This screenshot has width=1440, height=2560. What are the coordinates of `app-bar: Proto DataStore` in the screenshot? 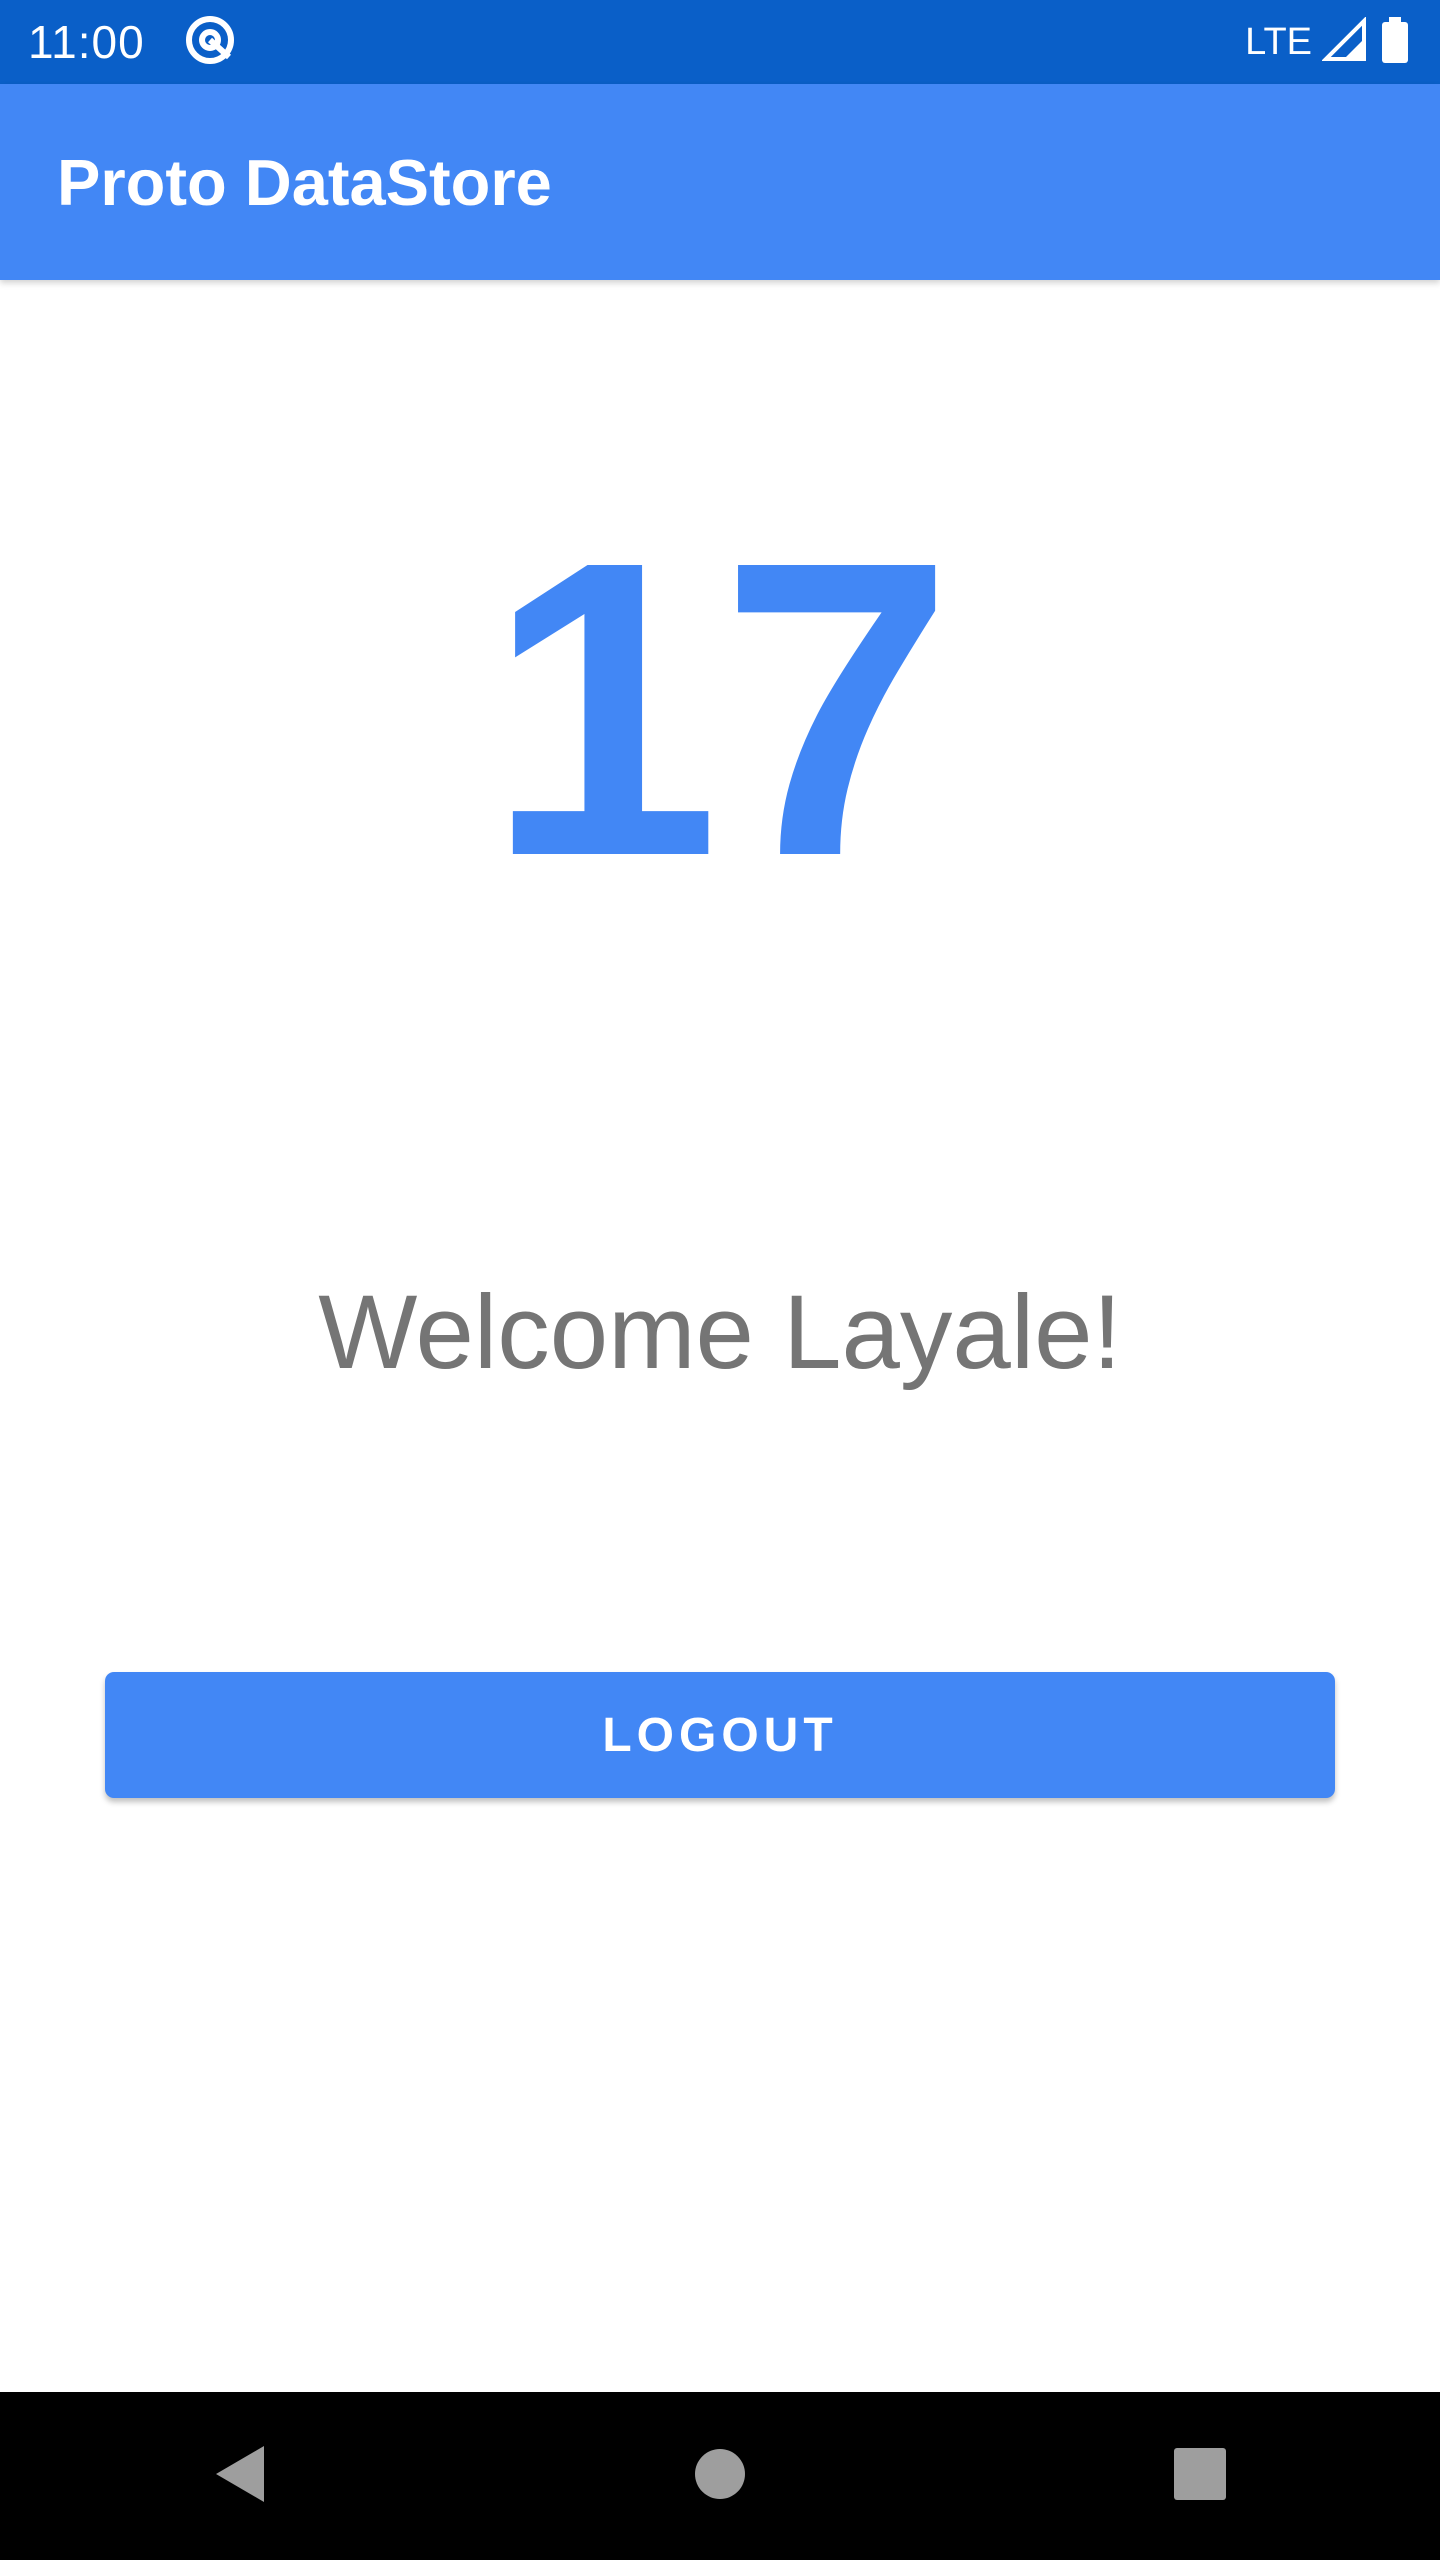 It's located at (720, 182).